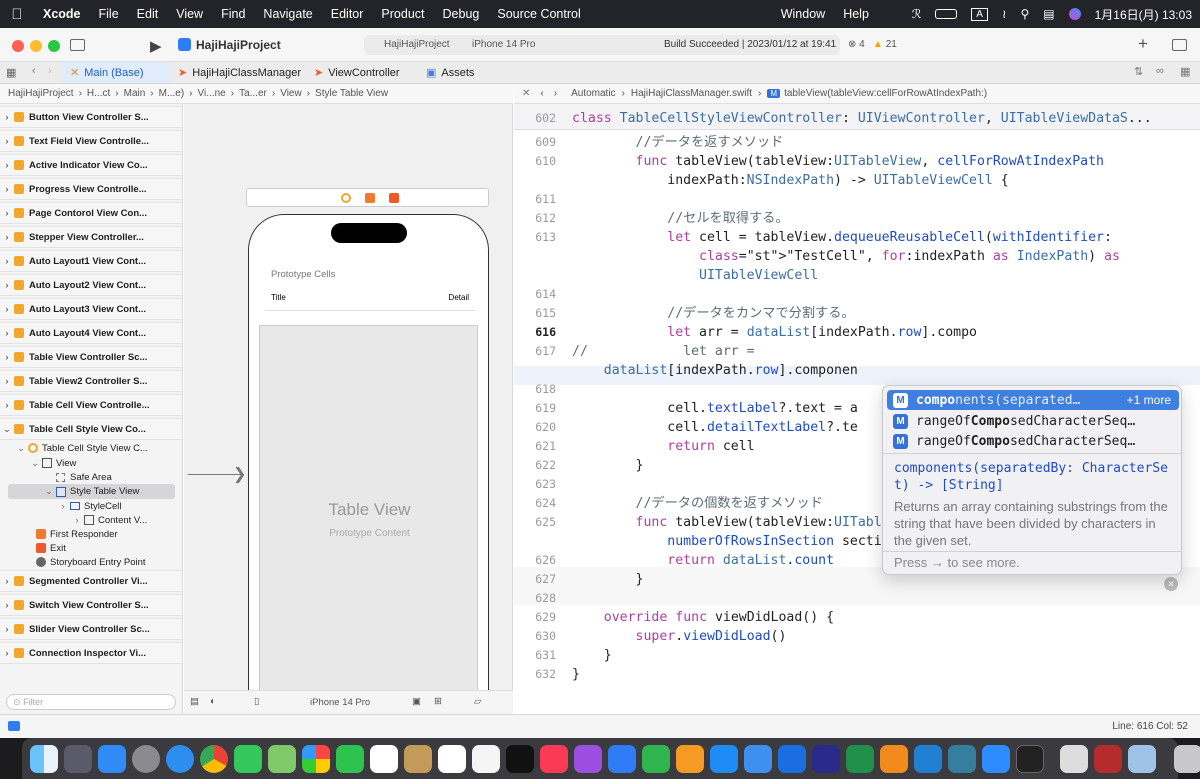 The height and width of the screenshot is (779, 1200). I want to click on inspector-toggle-icon, so click(1179, 45).